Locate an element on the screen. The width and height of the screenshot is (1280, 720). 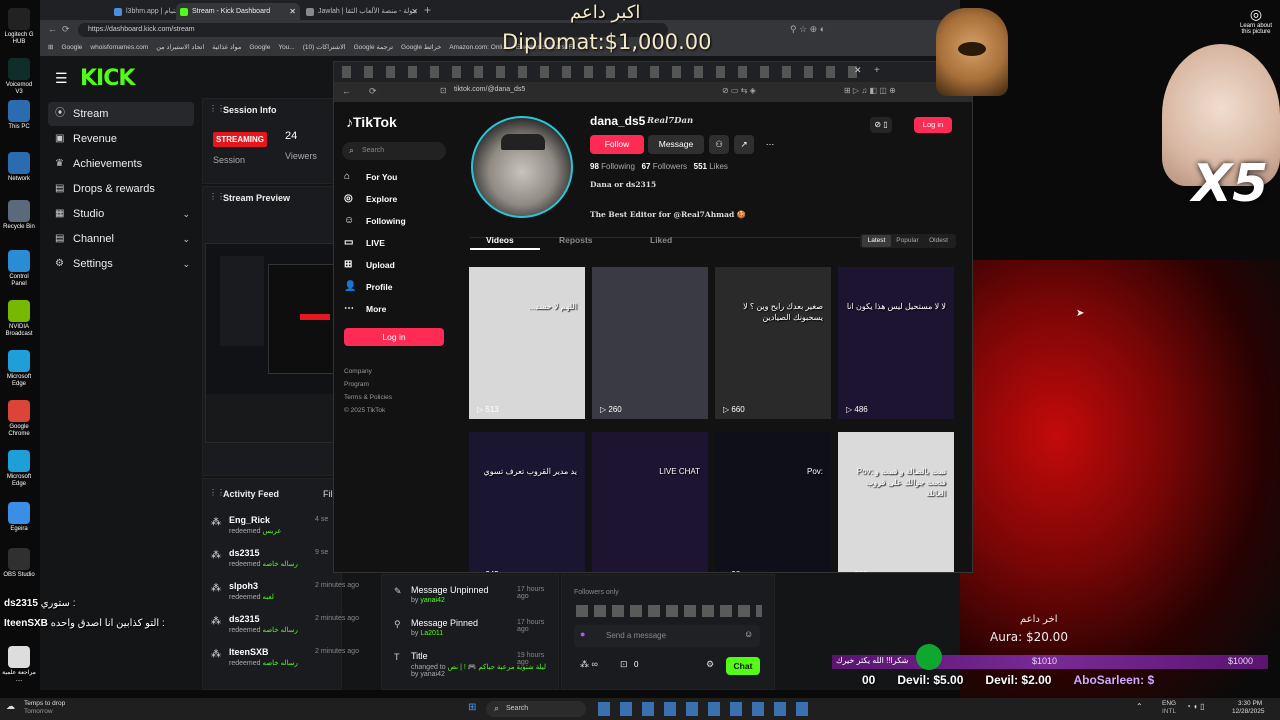
tab-kick-dashboard: Stream - Kick Dashboard ✕ is located at coordinates (238, 11).